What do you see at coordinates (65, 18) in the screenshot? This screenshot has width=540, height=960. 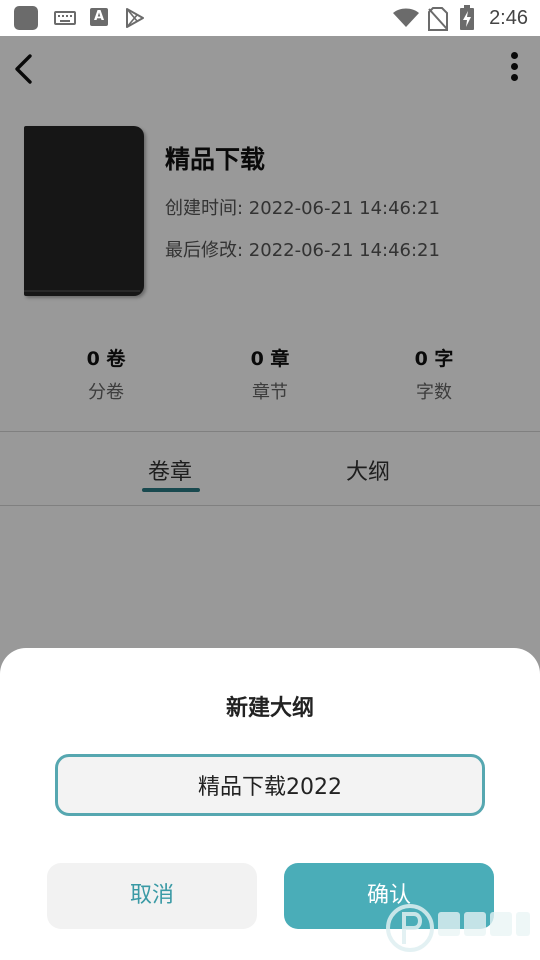 I see `keyboard-icon` at bounding box center [65, 18].